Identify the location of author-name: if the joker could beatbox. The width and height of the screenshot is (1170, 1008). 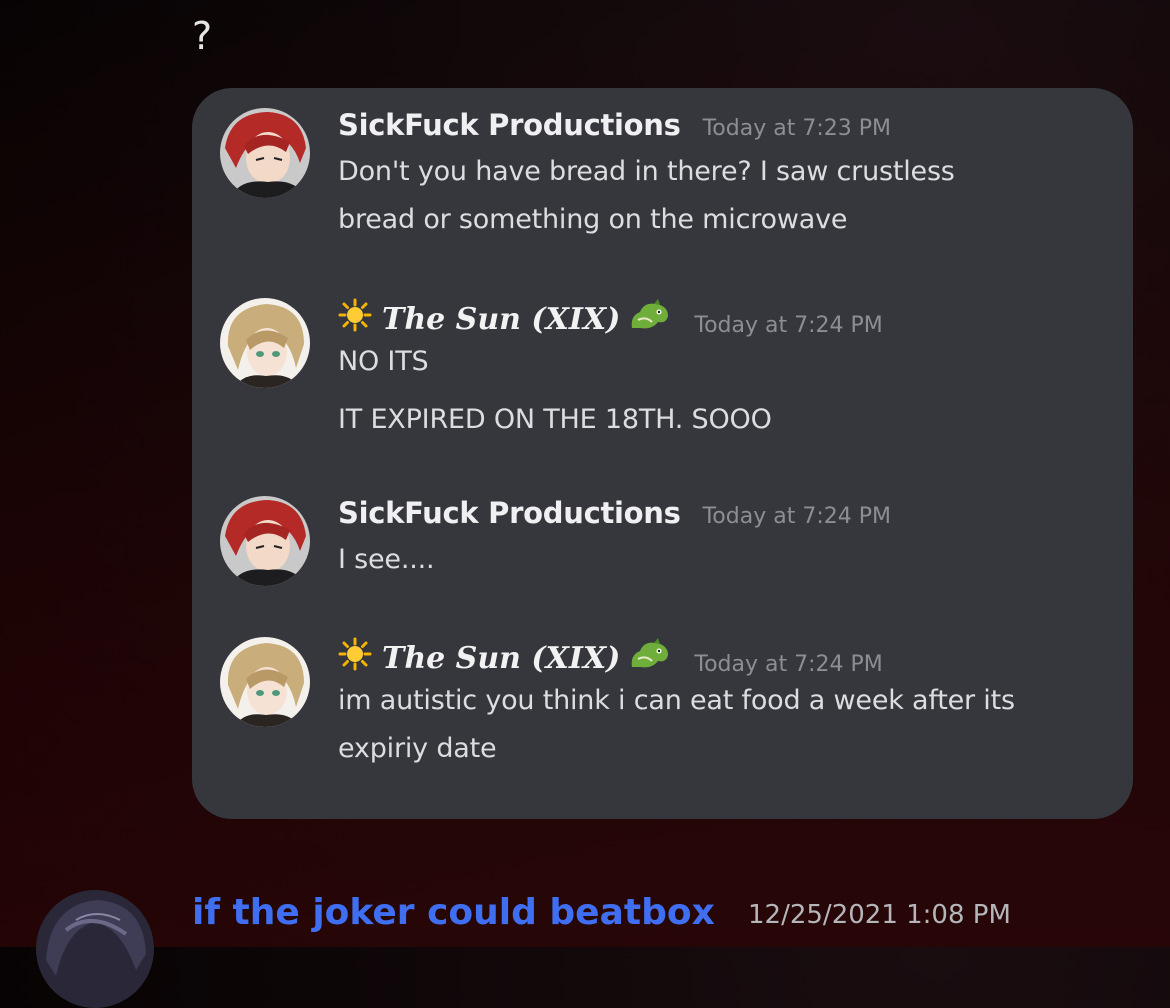
(453, 912).